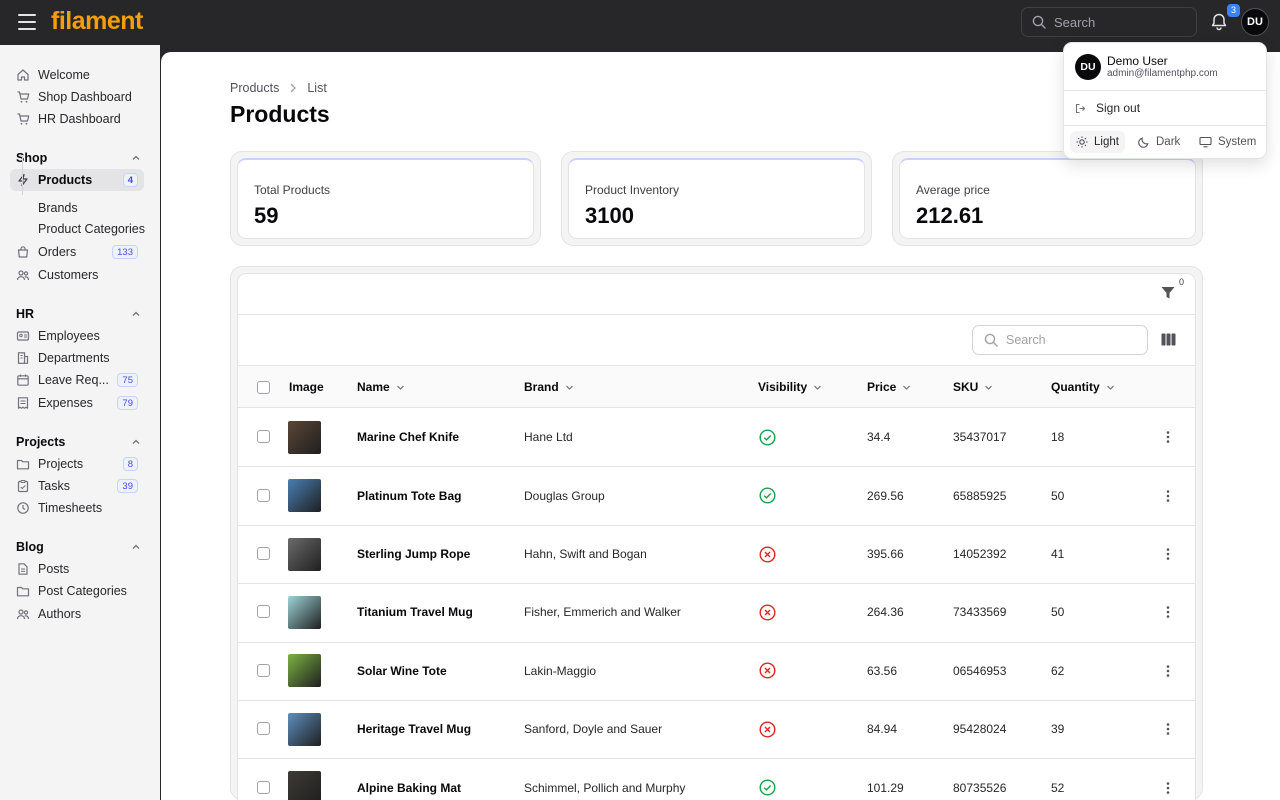  I want to click on cell-sku: 65885925, so click(980, 495).